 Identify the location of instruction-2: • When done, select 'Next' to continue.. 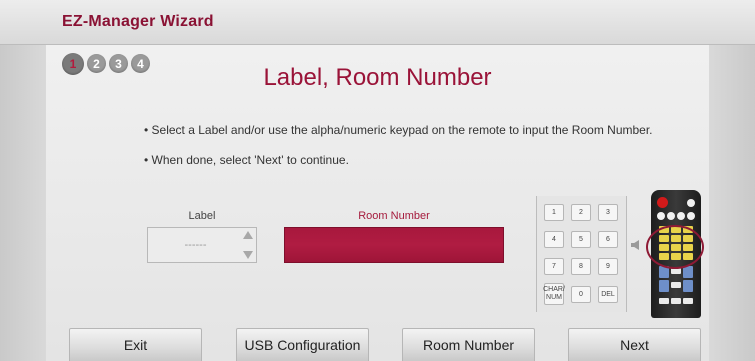
(246, 160).